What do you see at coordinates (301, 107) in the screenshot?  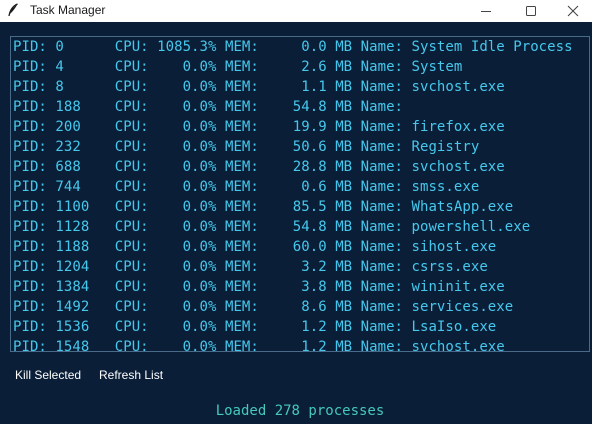 I see `process-row: PID: 188 CPU: 0.0% MEM: 54.8 MB Name:` at bounding box center [301, 107].